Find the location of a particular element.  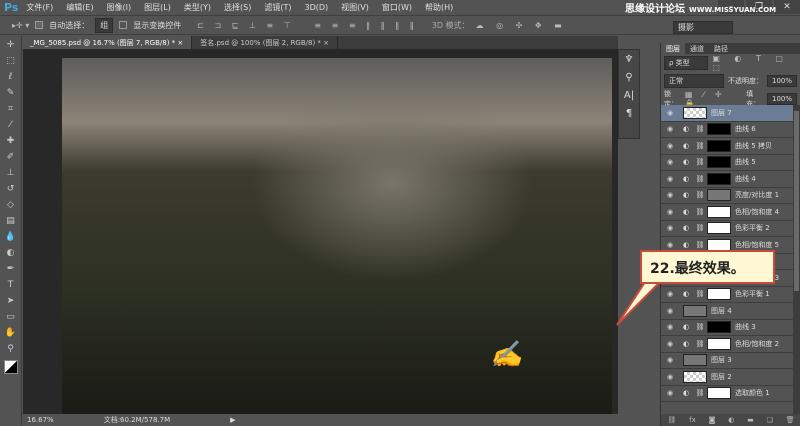

layers-scrollbar is located at coordinates (796, 259).